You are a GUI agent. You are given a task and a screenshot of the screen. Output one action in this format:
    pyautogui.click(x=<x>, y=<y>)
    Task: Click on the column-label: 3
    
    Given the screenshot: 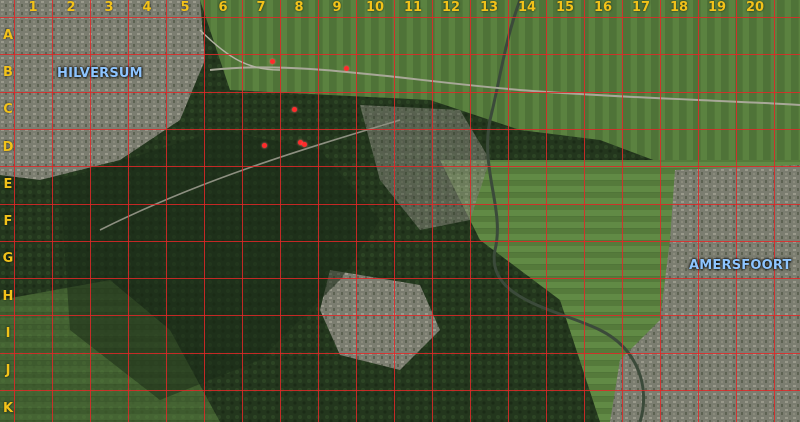 What is the action you would take?
    pyautogui.click(x=109, y=7)
    